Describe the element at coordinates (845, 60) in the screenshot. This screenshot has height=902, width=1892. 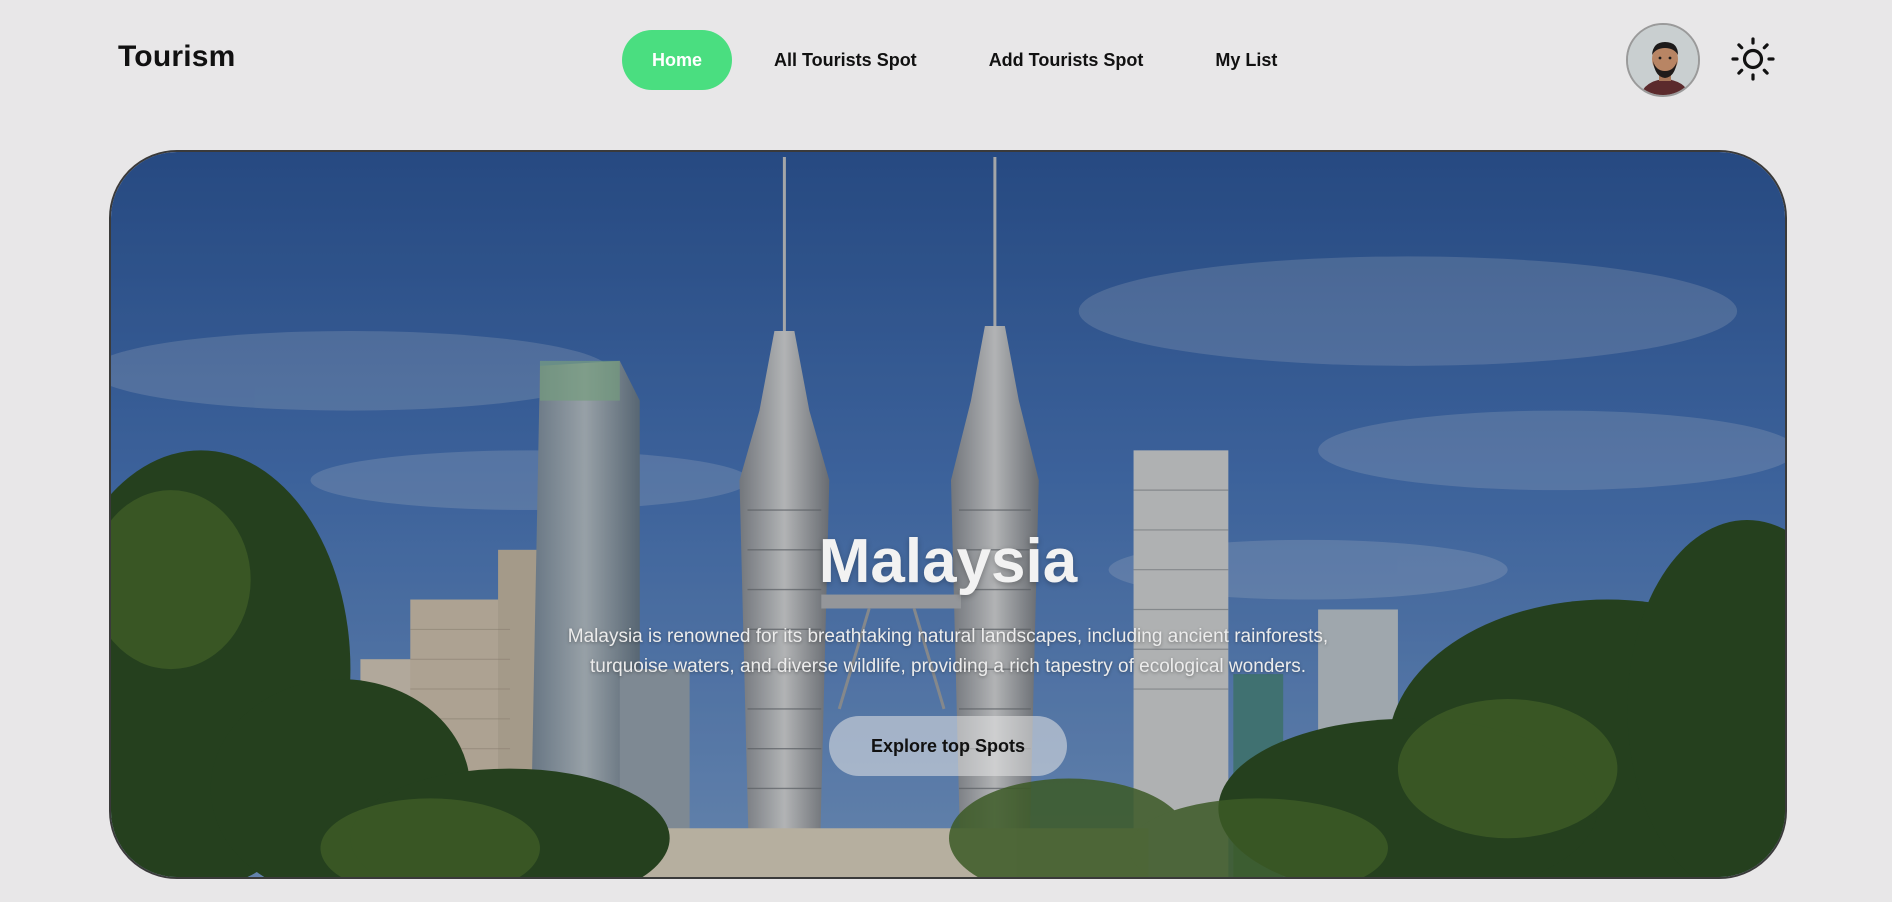
I see `nav-all-tourists-spot-link: All Tourists Spot` at that location.